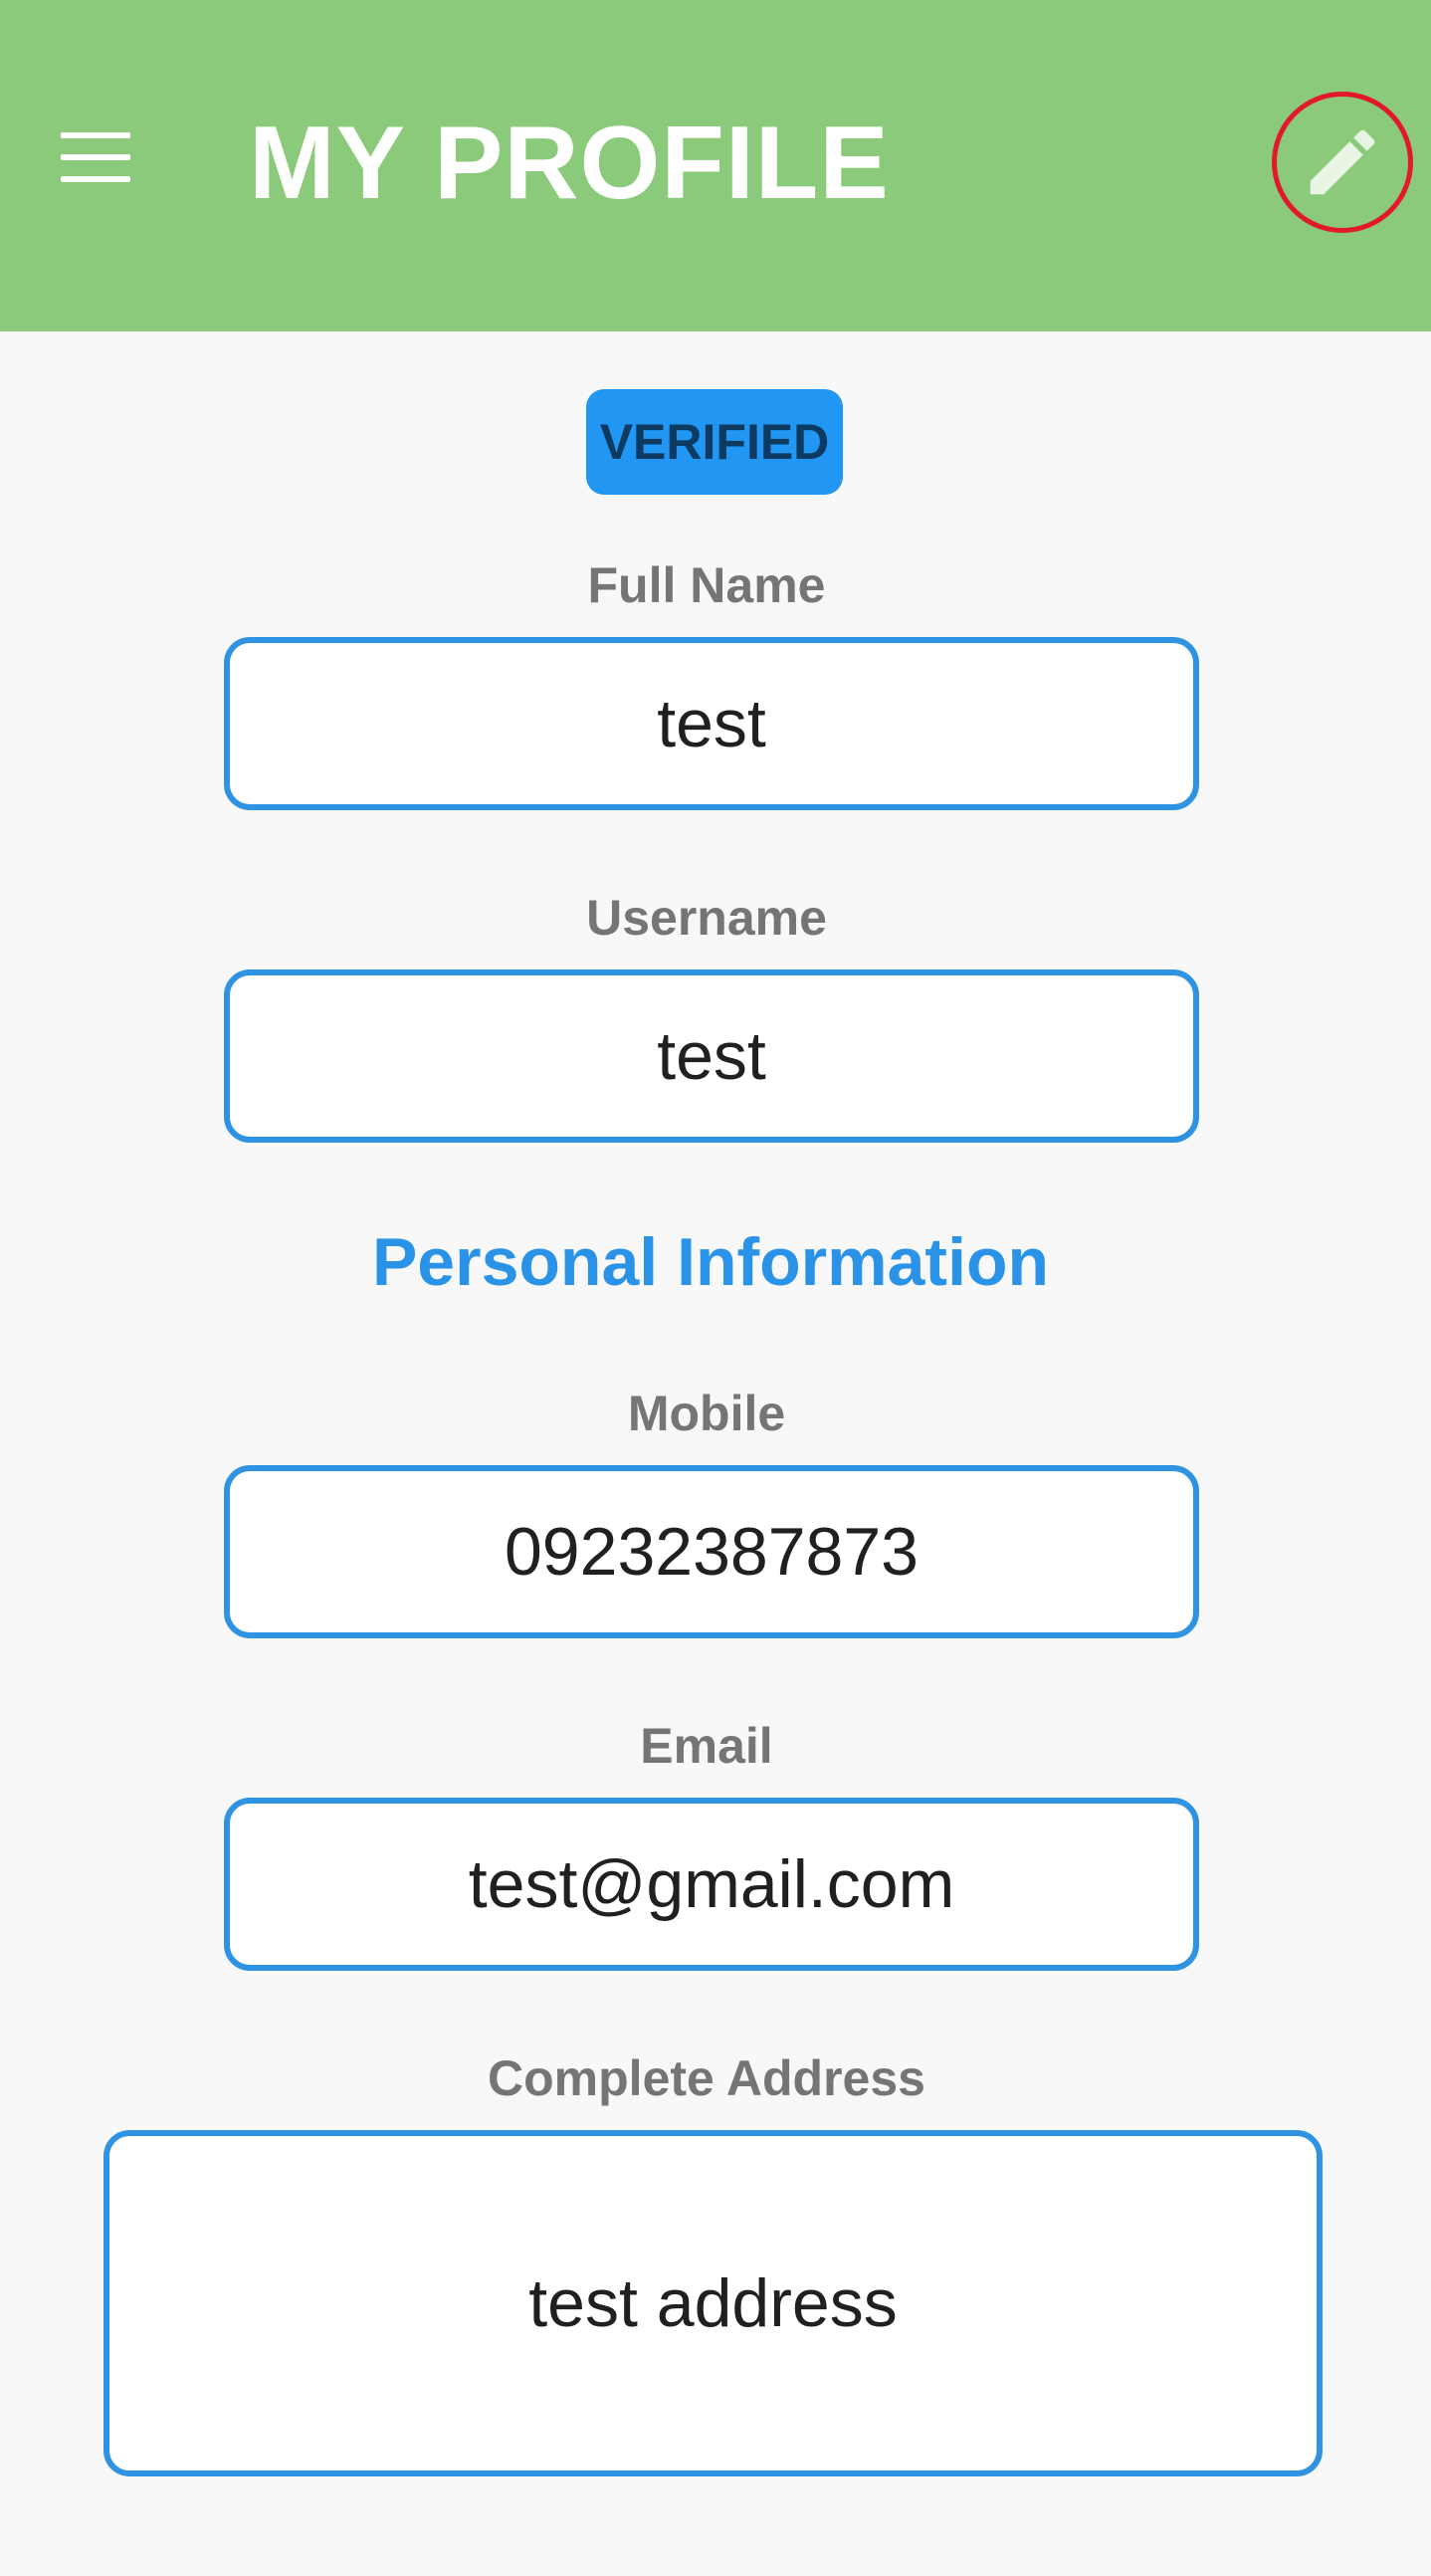  What do you see at coordinates (706, 2078) in the screenshot?
I see `complete-address-label: Complete Address` at bounding box center [706, 2078].